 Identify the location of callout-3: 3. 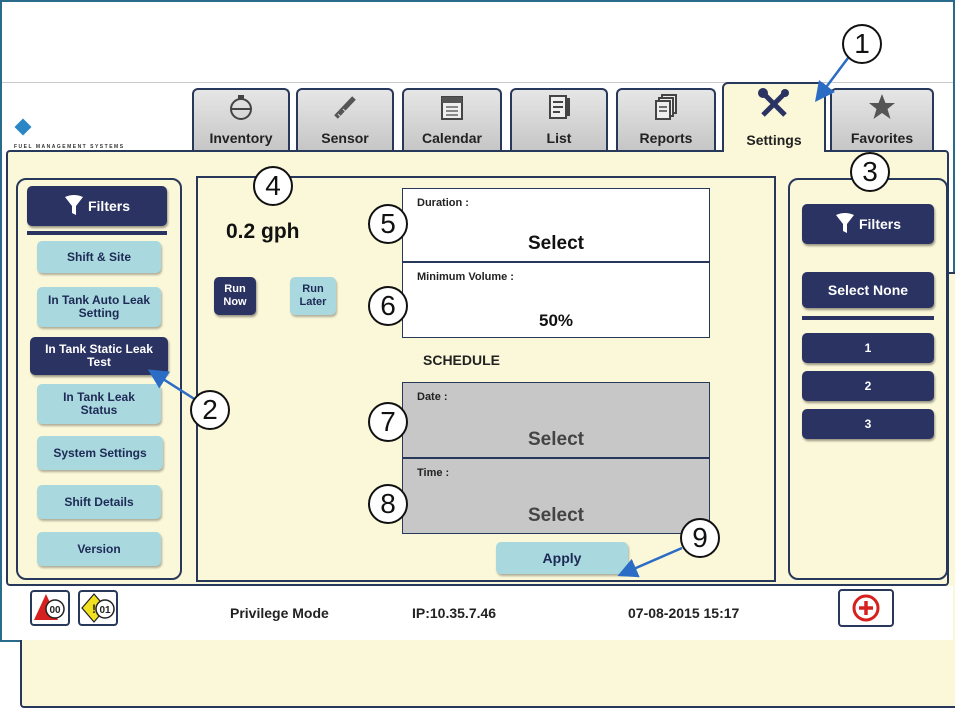
(870, 172).